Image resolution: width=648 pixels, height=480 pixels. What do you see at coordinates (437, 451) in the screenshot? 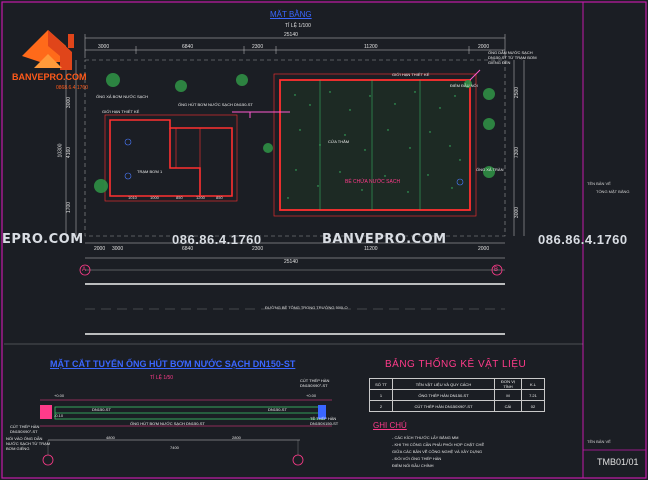
I see `note-item: GIỮA CÁC BẢN VẼ CÔNG NGHỆ VÀ XÂY DỰNG` at bounding box center [437, 451].